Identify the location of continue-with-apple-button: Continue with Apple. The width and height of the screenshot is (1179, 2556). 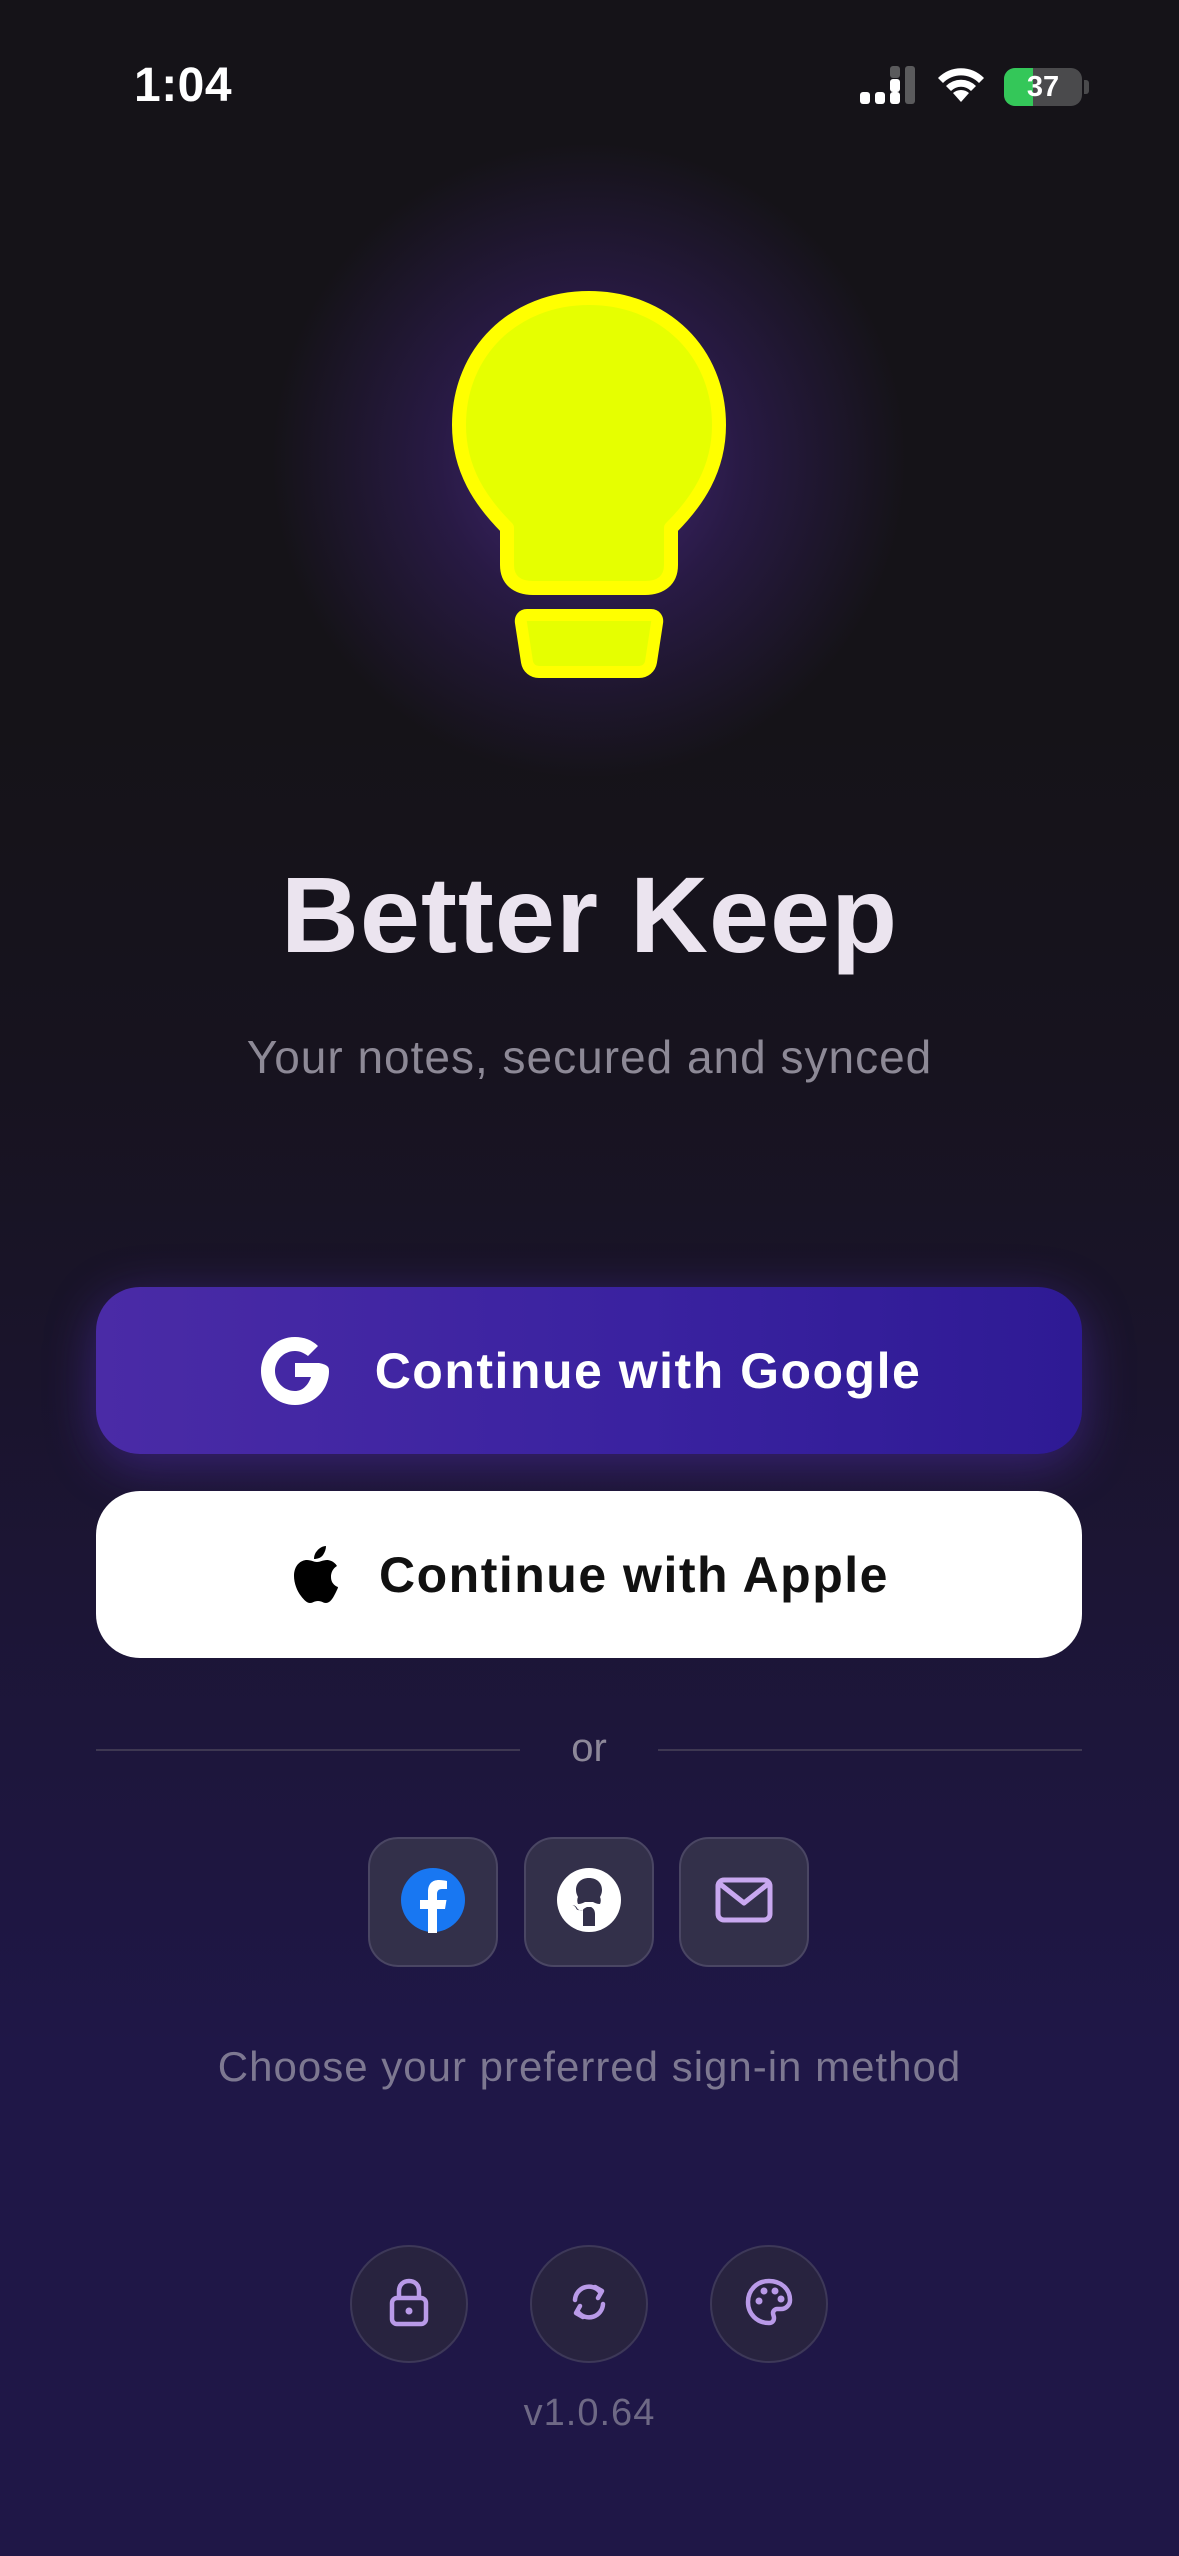
(589, 1574).